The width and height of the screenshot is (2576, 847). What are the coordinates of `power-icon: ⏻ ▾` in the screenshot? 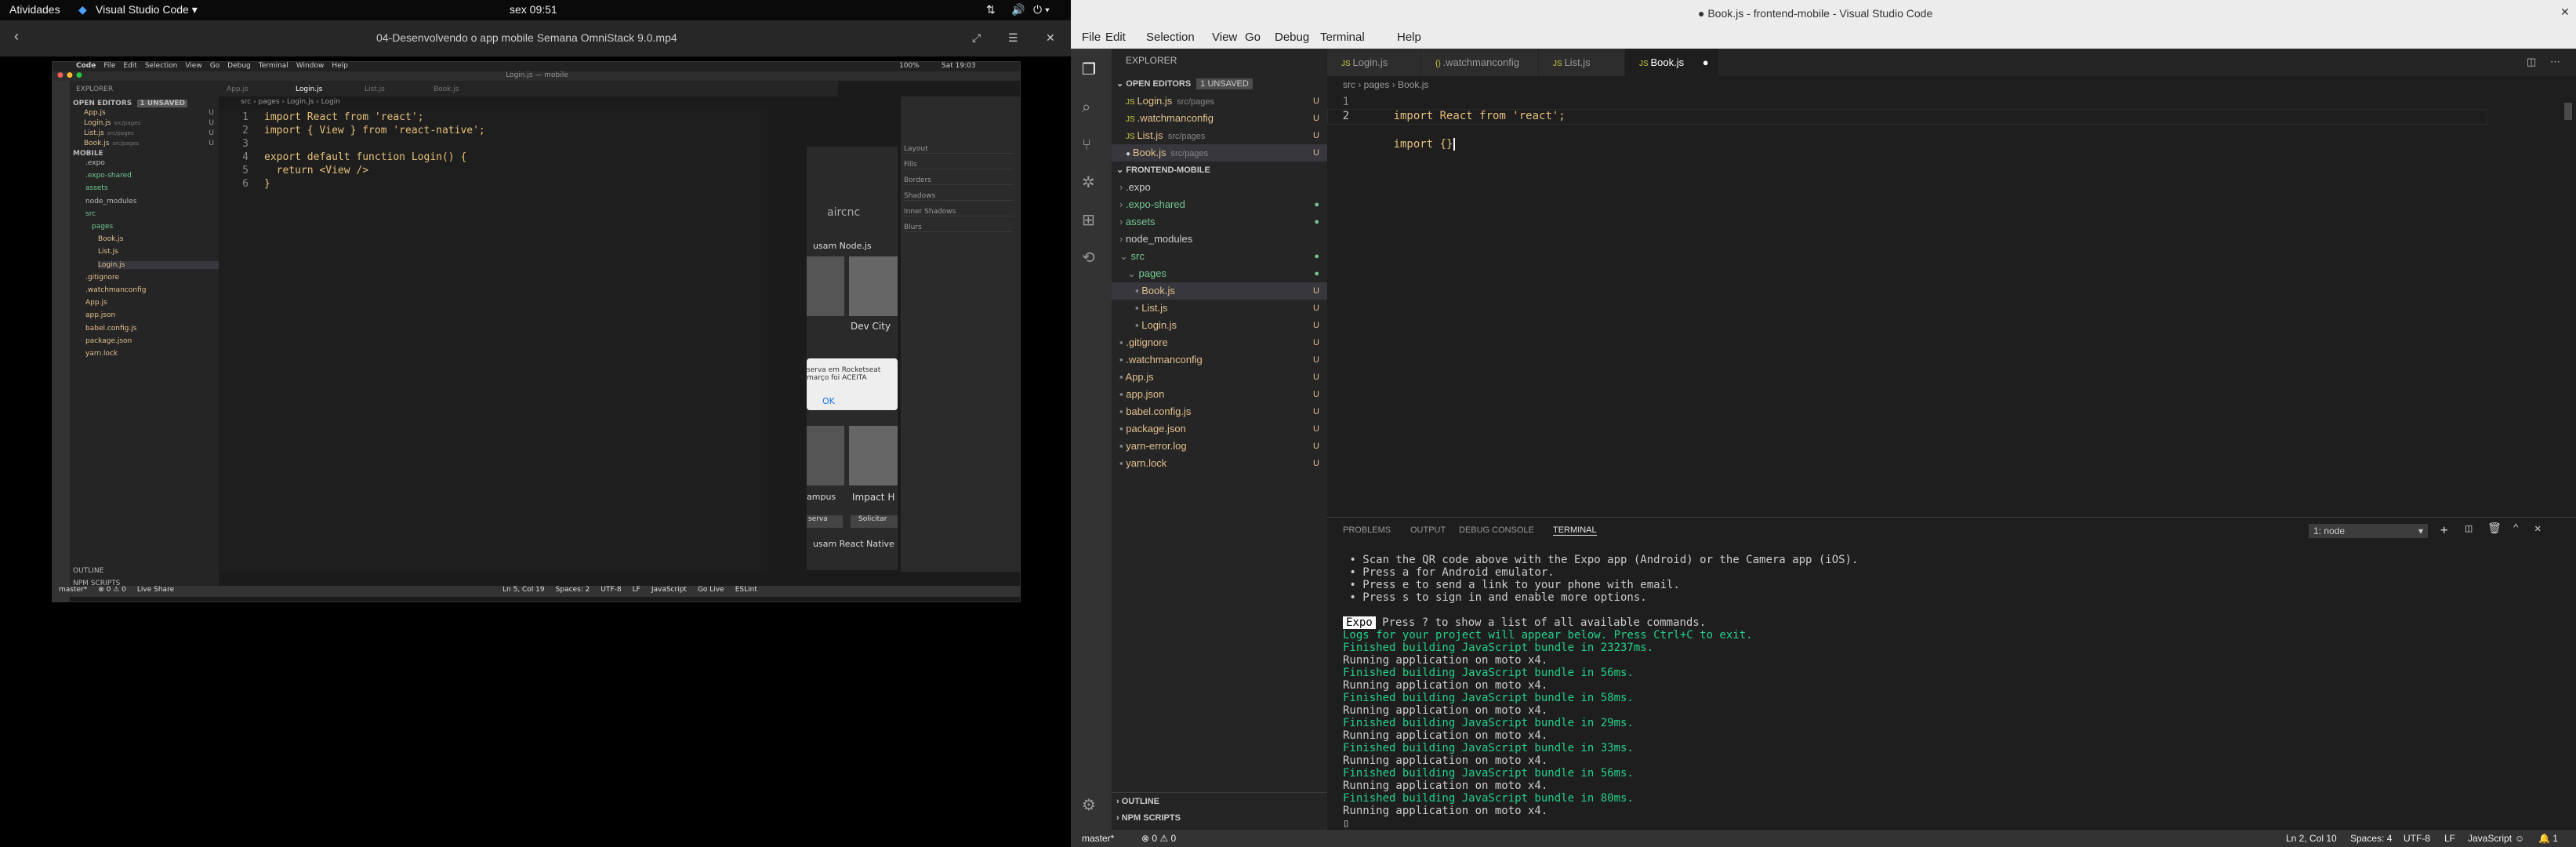 It's located at (1042, 9).